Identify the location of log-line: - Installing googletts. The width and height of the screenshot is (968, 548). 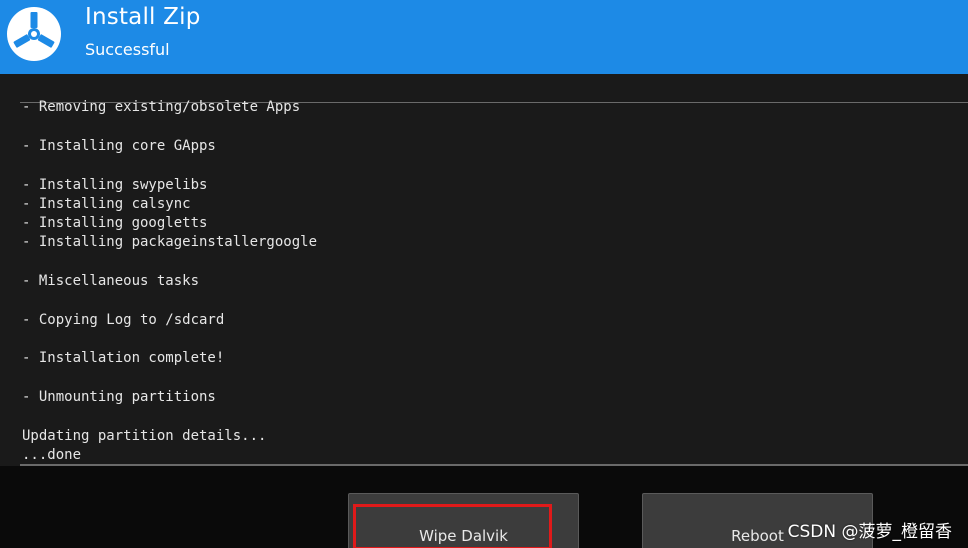
(115, 223).